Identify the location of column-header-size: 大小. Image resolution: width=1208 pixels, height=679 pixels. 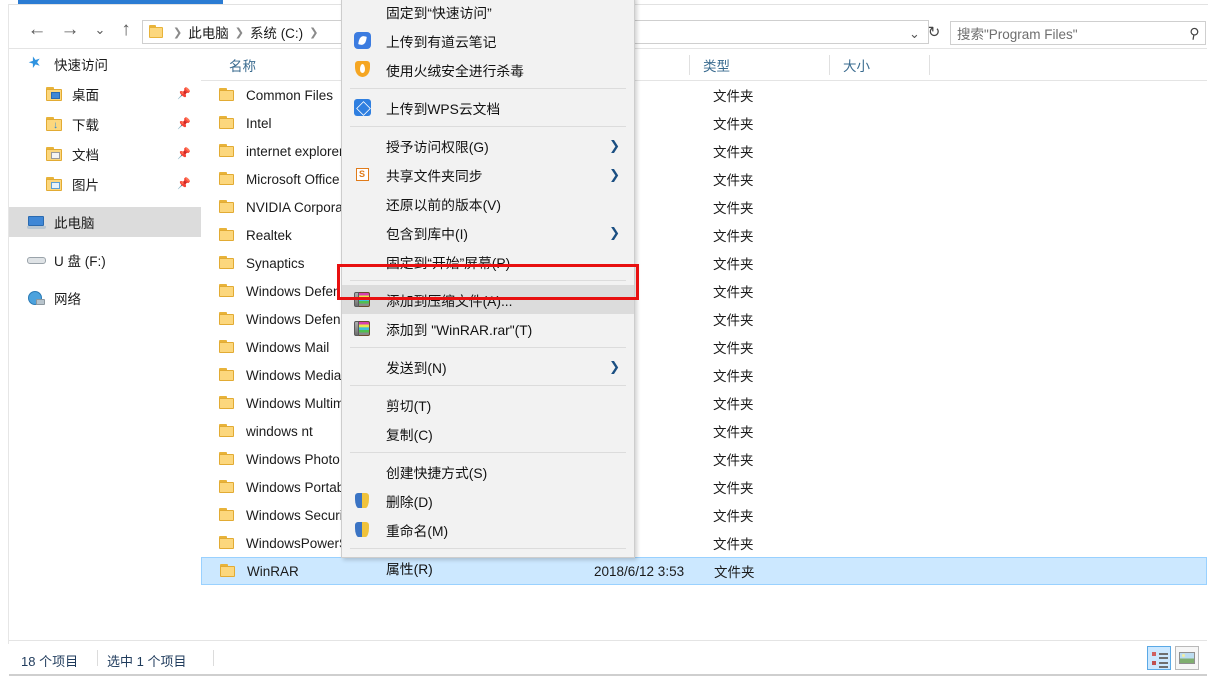
(879, 65).